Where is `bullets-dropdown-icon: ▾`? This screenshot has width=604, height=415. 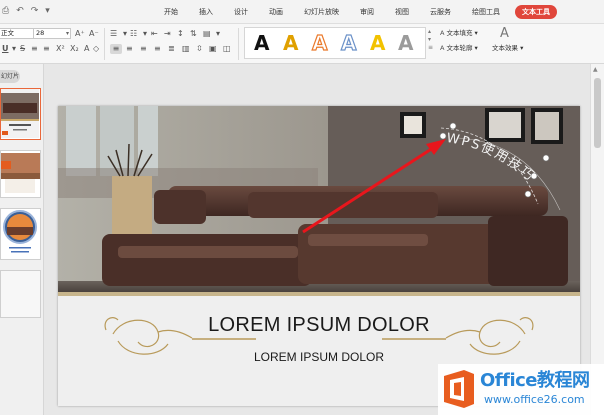
bullets-dropdown-icon: ▾ is located at coordinates (125, 34).